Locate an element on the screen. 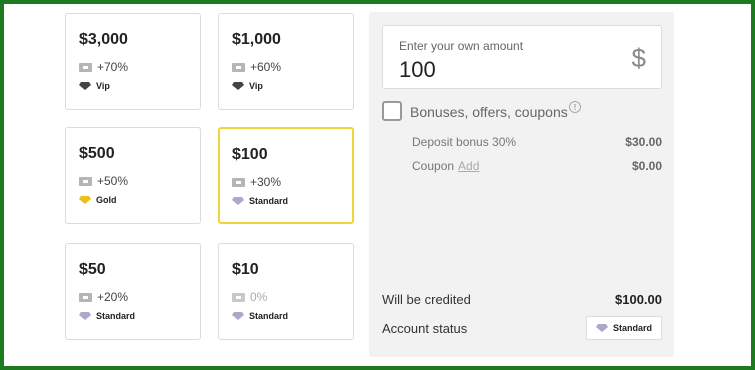 This screenshot has width=755, height=370. coupon-row: Coupon Add $0.00 is located at coordinates (537, 166).